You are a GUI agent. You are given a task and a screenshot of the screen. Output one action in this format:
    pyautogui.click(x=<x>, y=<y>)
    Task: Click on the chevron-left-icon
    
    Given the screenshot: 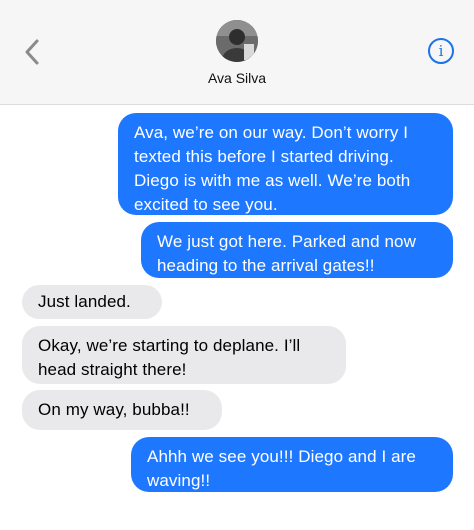 What is the action you would take?
    pyautogui.click(x=32, y=52)
    